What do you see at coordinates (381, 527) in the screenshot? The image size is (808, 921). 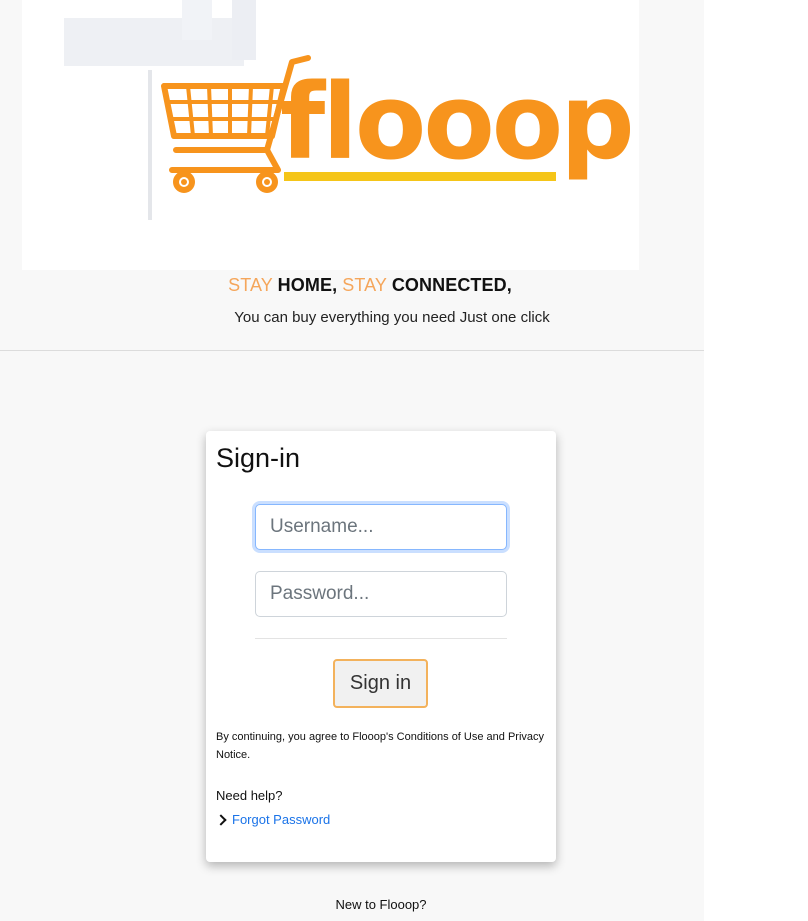 I see `username-input` at bounding box center [381, 527].